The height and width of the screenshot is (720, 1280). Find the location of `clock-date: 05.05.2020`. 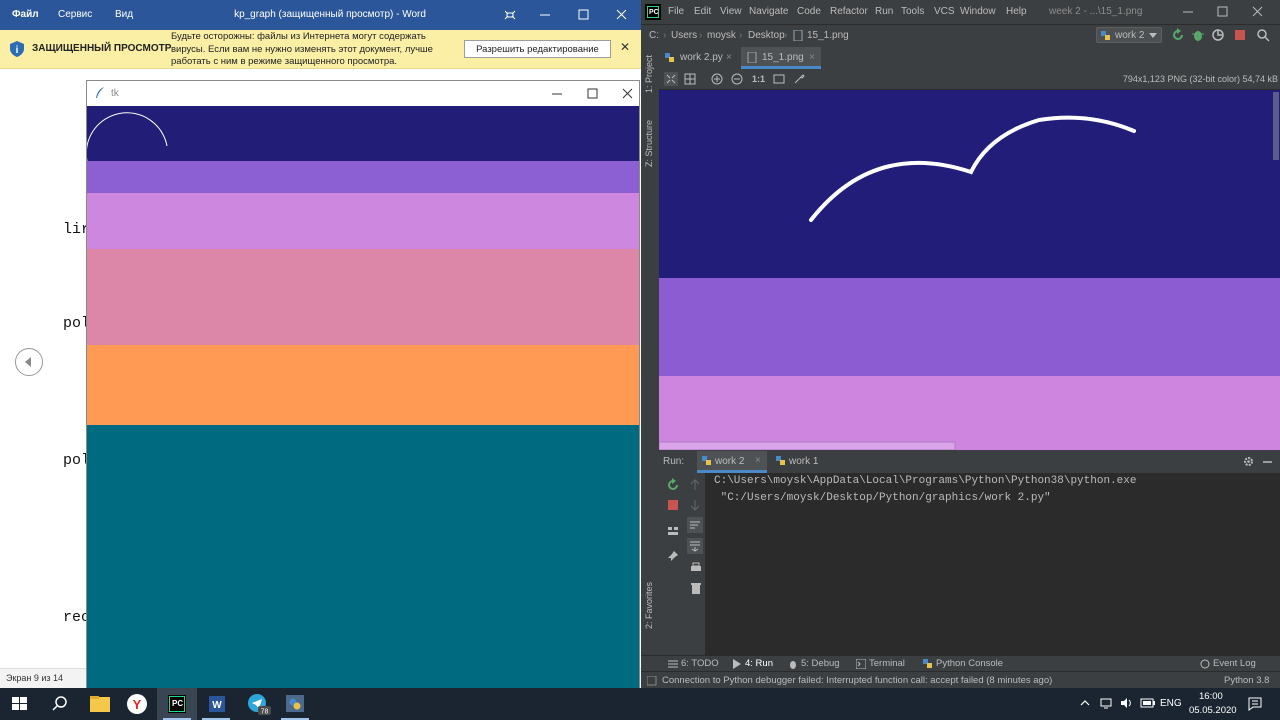

clock-date: 05.05.2020 is located at coordinates (1213, 710).